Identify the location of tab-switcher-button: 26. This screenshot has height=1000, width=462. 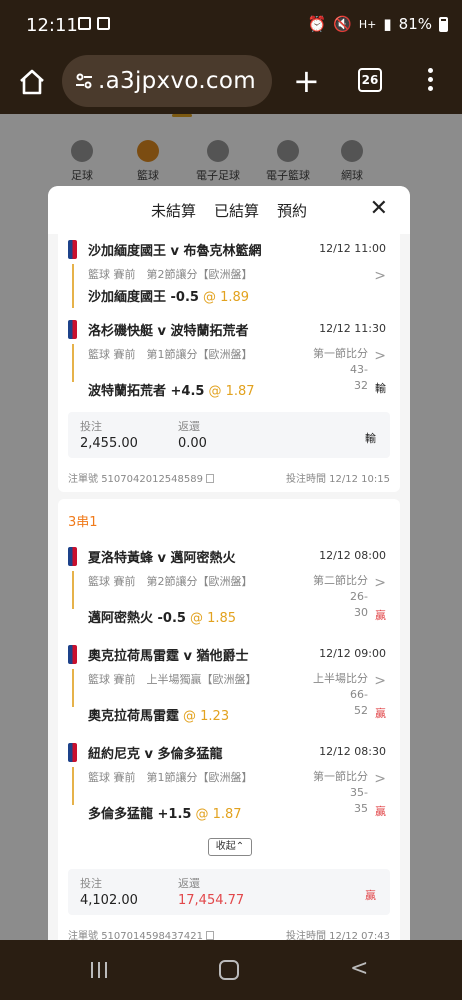
(370, 80).